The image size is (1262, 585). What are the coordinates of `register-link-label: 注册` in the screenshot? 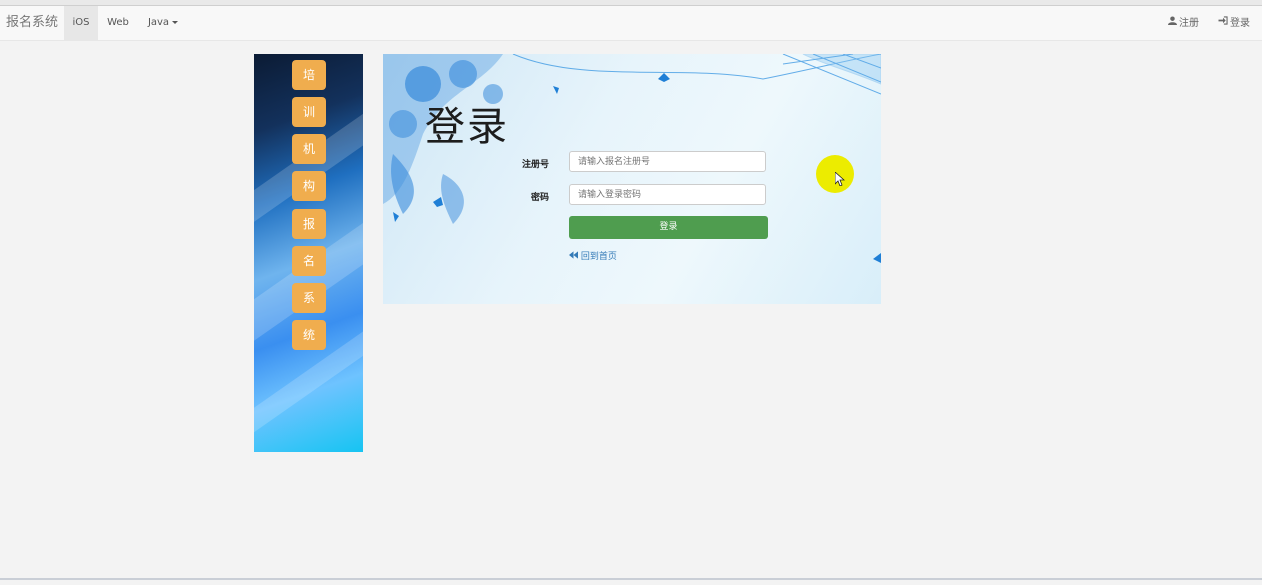 It's located at (1189, 23).